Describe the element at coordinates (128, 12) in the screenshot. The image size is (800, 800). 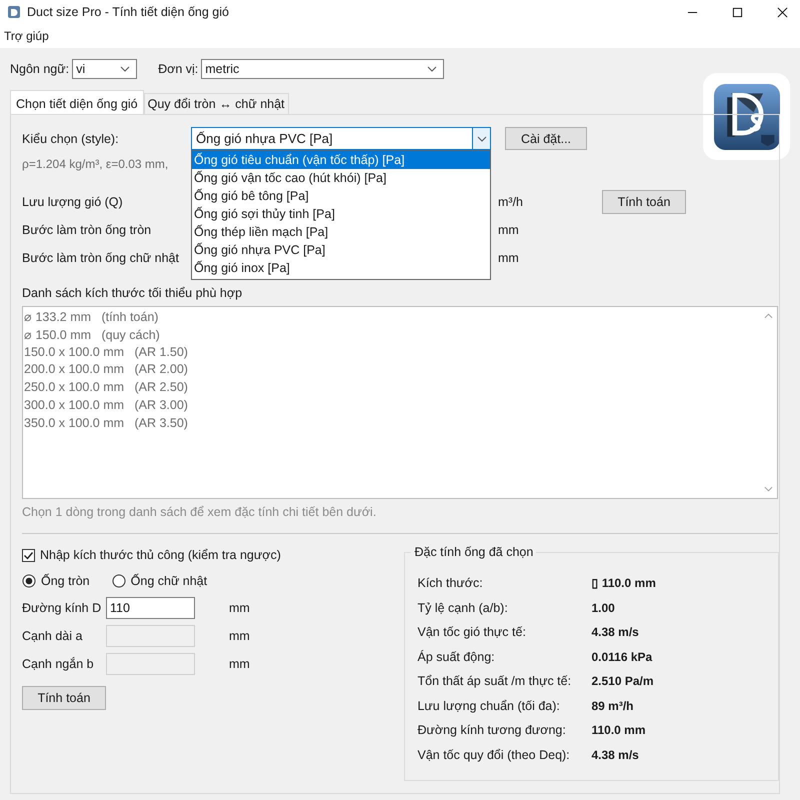
I see `window-title: Duct size Pro - Tính tiết diện ống gió` at that location.